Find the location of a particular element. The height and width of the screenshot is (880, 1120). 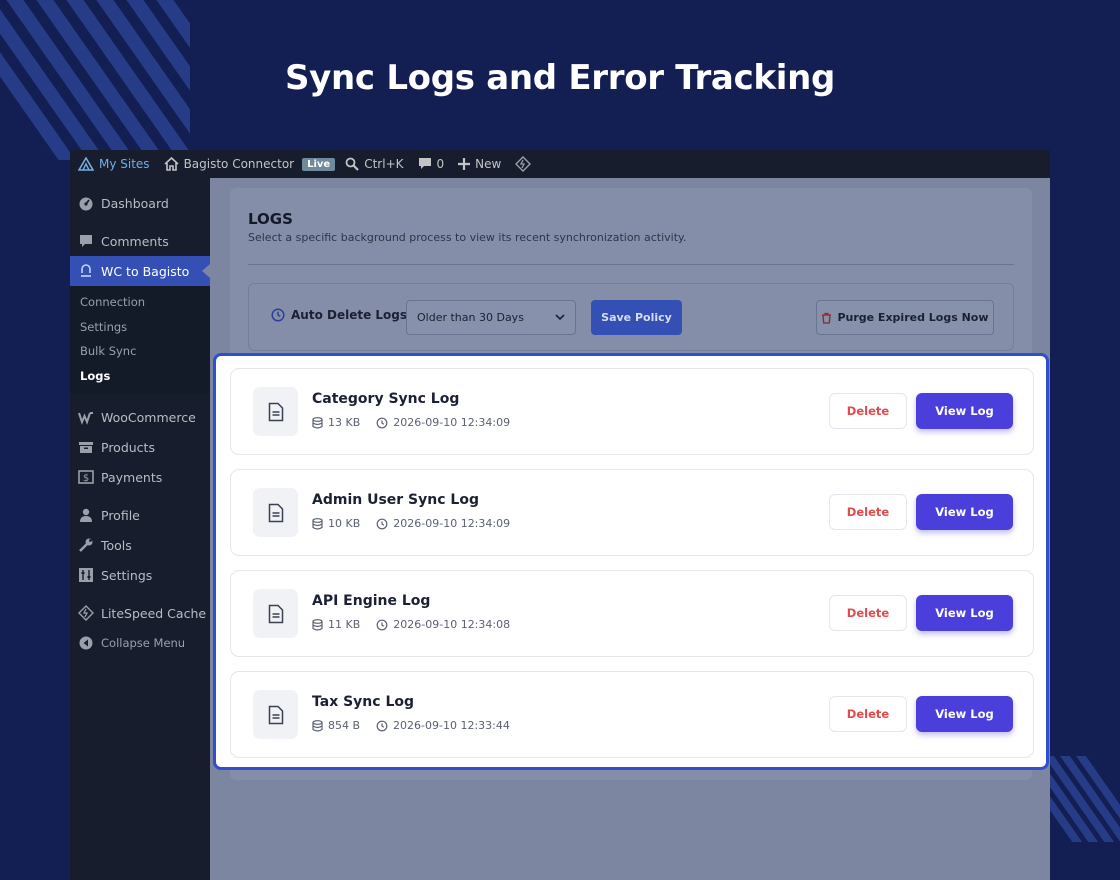

collapse-menu-button: Collapse Menu is located at coordinates (140, 643).